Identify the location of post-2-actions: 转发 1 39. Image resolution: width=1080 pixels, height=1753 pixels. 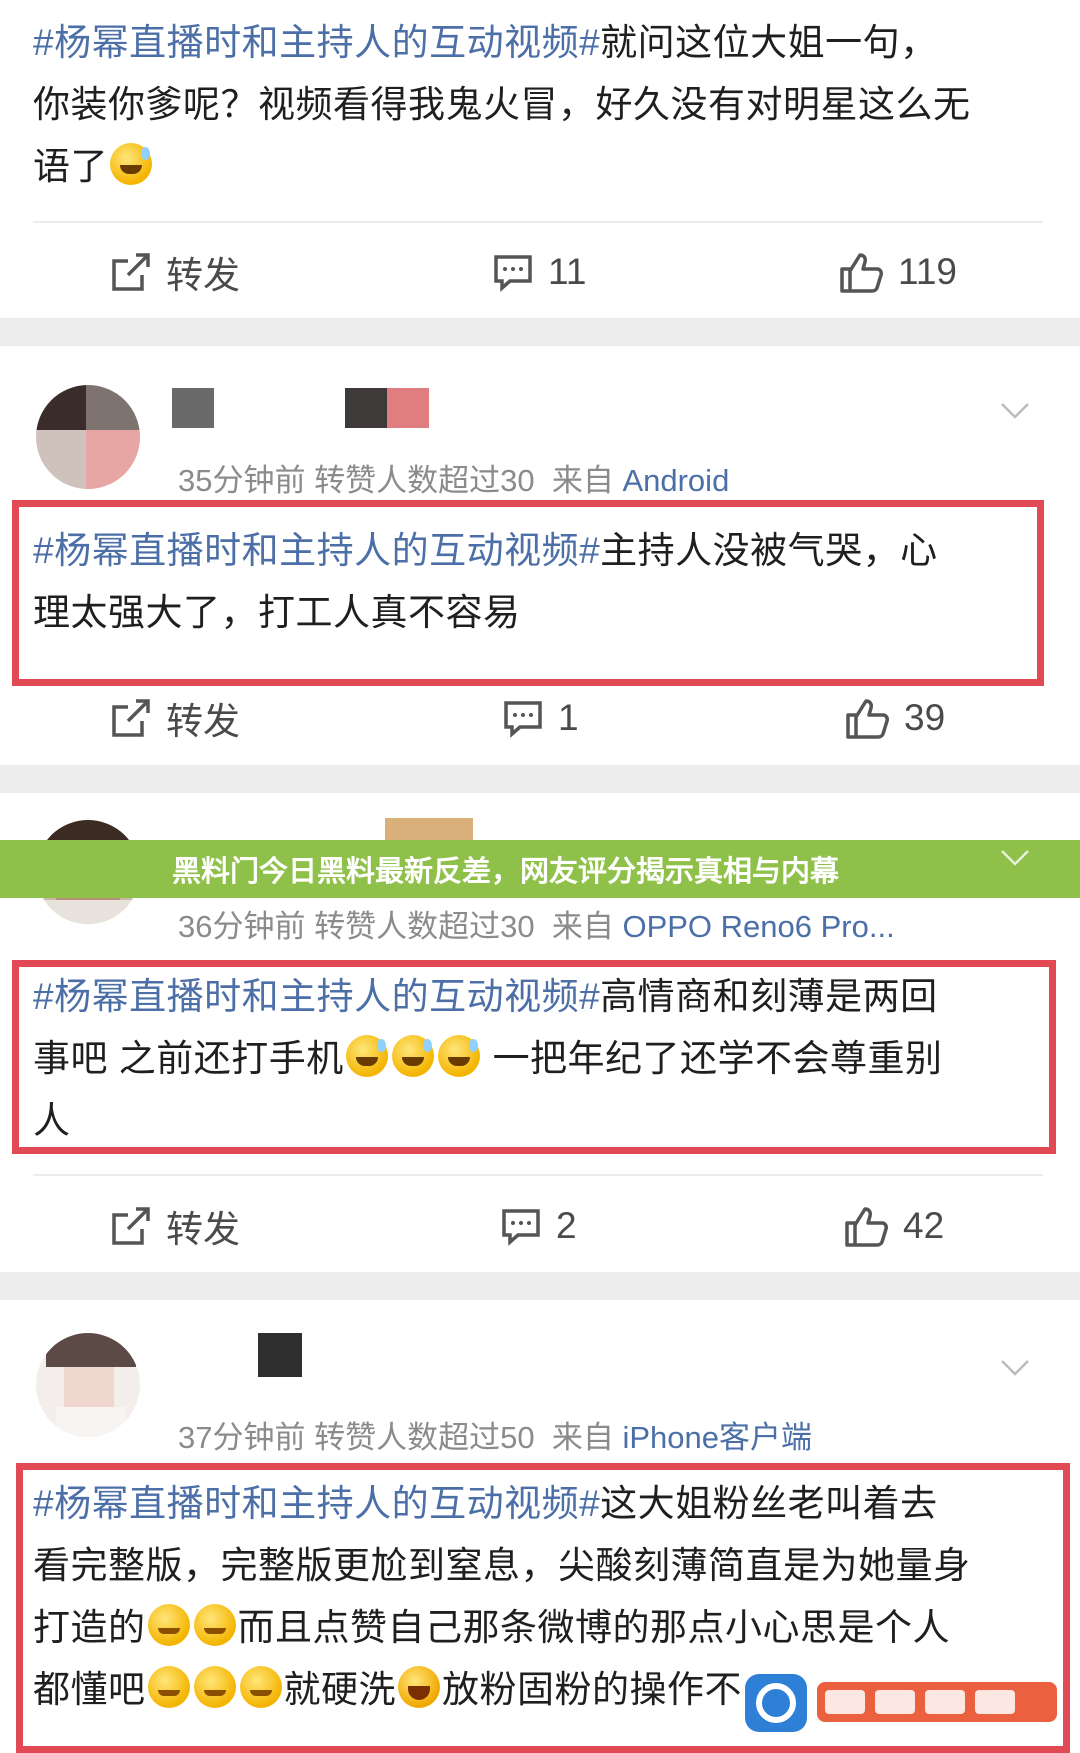
(540, 718).